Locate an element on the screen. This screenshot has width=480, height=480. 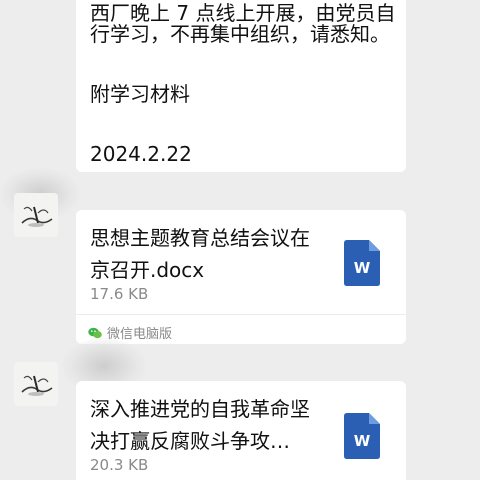
message-date: 2024.2.22 is located at coordinates (141, 154).